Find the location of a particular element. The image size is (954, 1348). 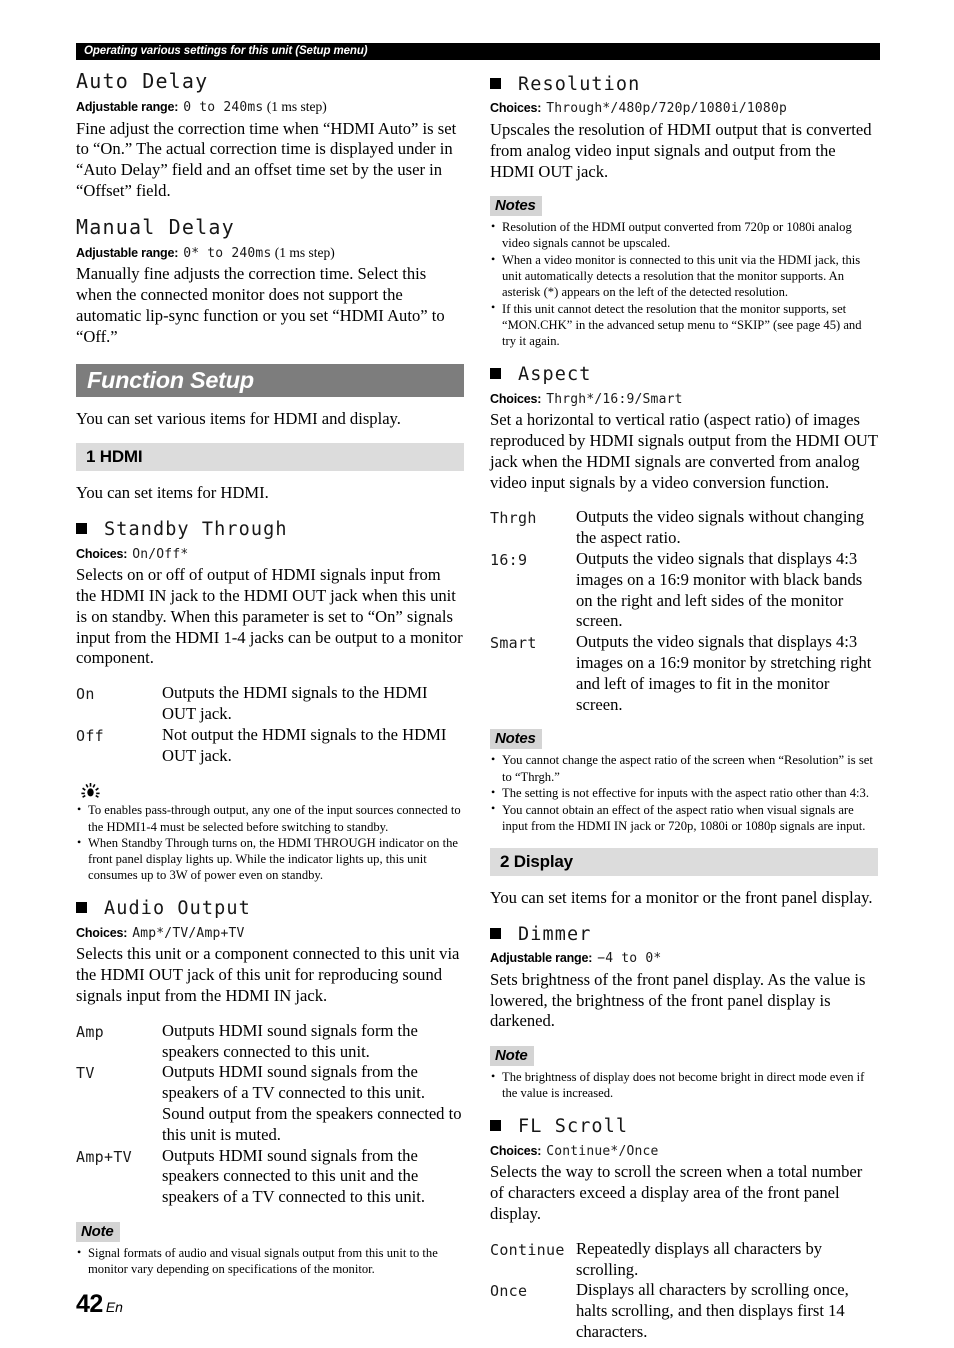

section-title-auto-delay: Auto Delay is located at coordinates (142, 81).